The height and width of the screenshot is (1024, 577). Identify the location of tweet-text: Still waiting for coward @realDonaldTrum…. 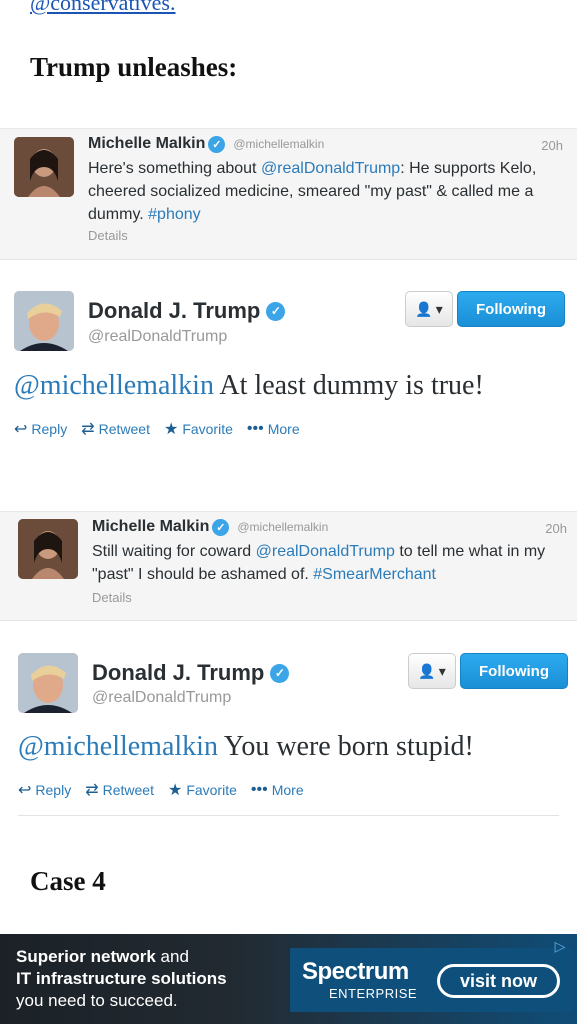
(319, 563).